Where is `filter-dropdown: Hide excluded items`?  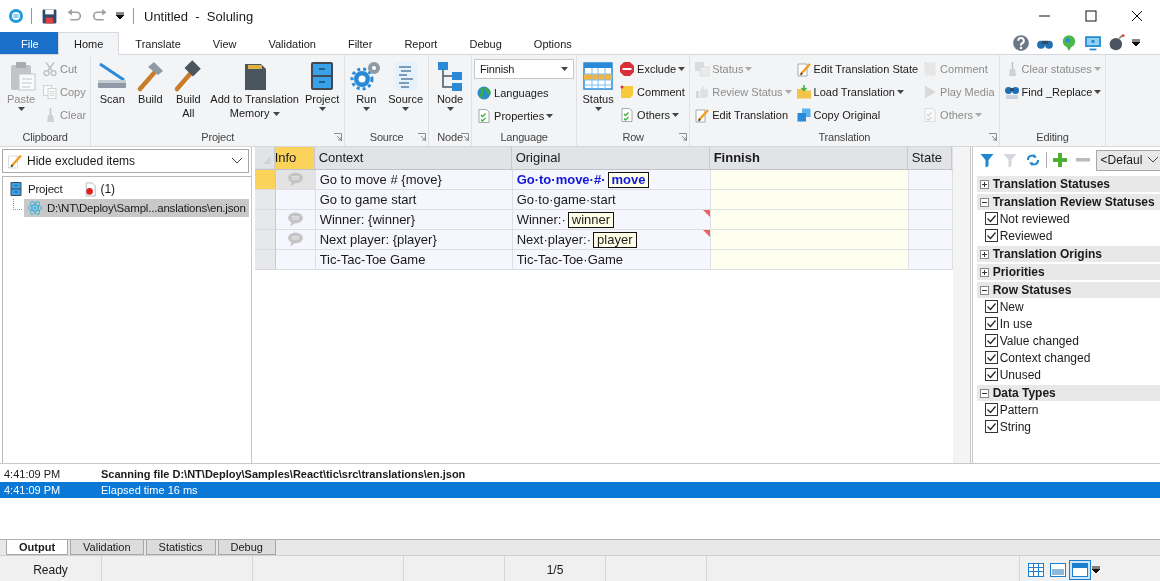 filter-dropdown: Hide excluded items is located at coordinates (125, 161).